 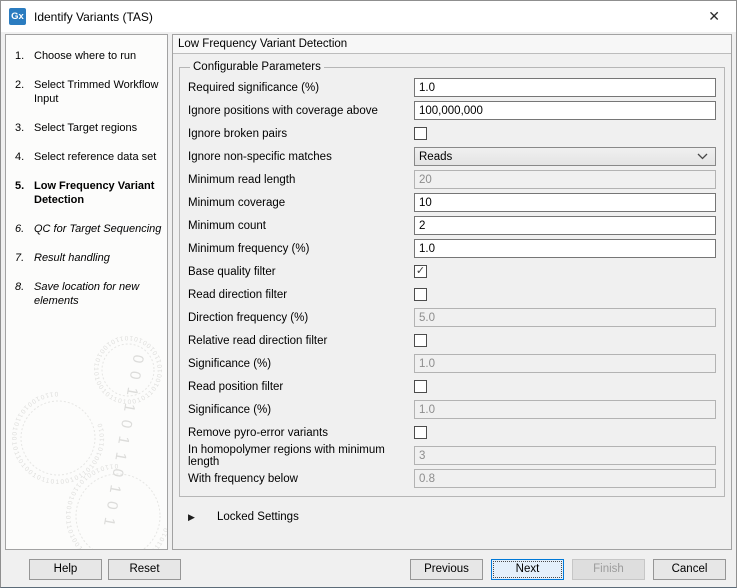 I want to click on finish-button: Finish, so click(x=608, y=569).